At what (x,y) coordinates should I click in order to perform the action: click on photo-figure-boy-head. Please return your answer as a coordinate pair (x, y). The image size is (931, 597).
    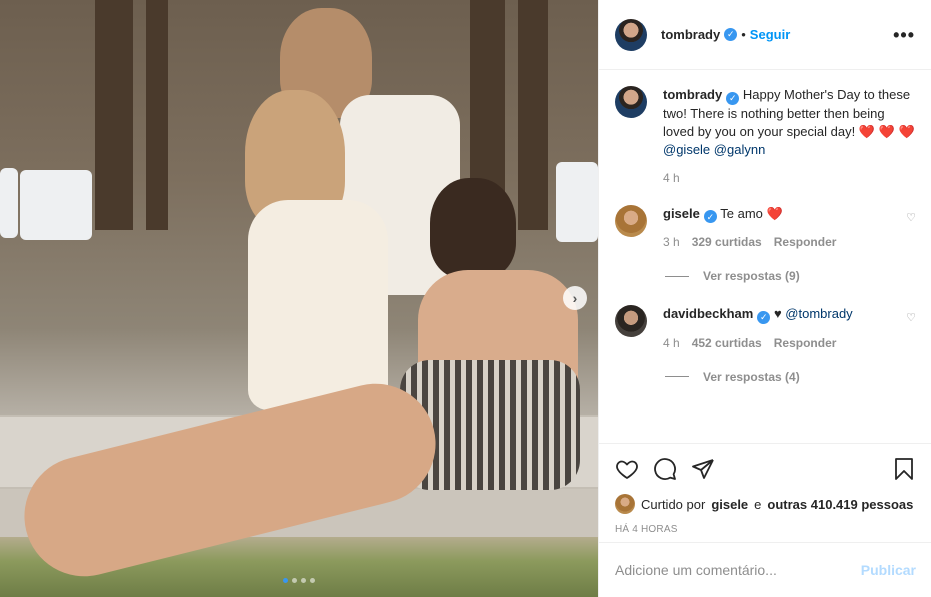
    Looking at the image, I should click on (473, 228).